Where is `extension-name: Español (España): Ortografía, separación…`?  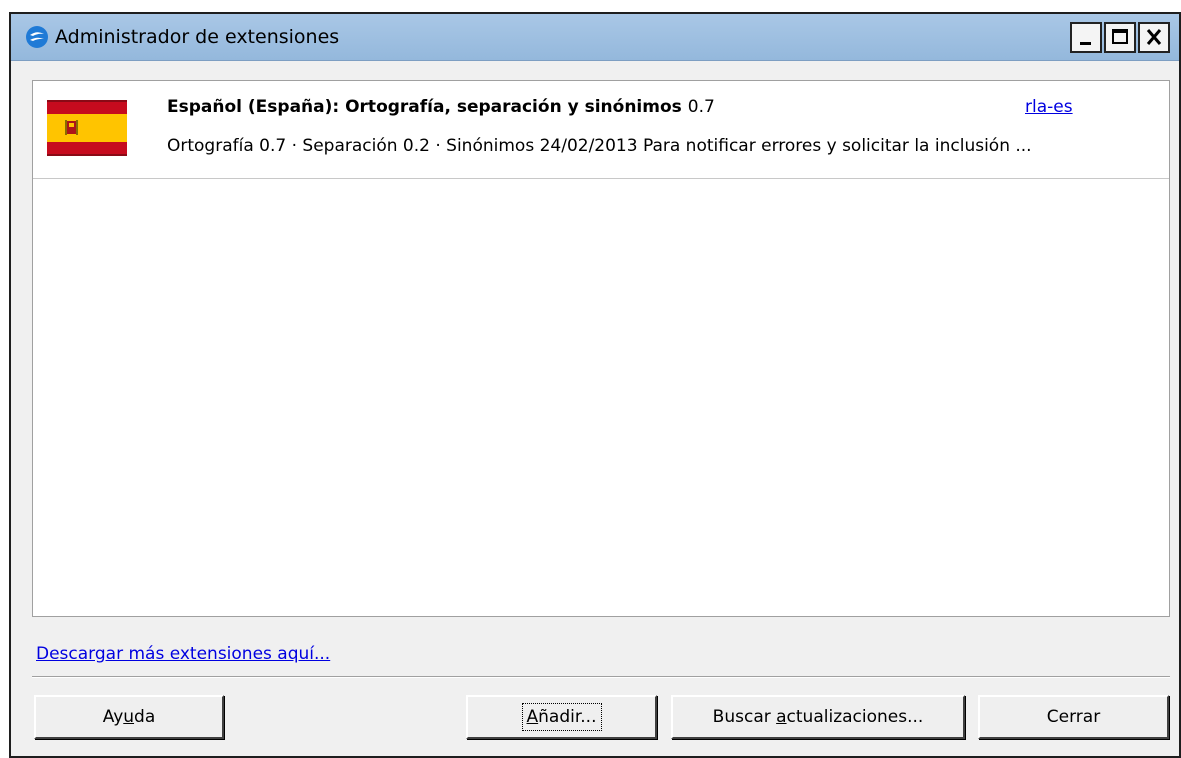
extension-name: Español (España): Ortografía, separación… is located at coordinates (424, 107).